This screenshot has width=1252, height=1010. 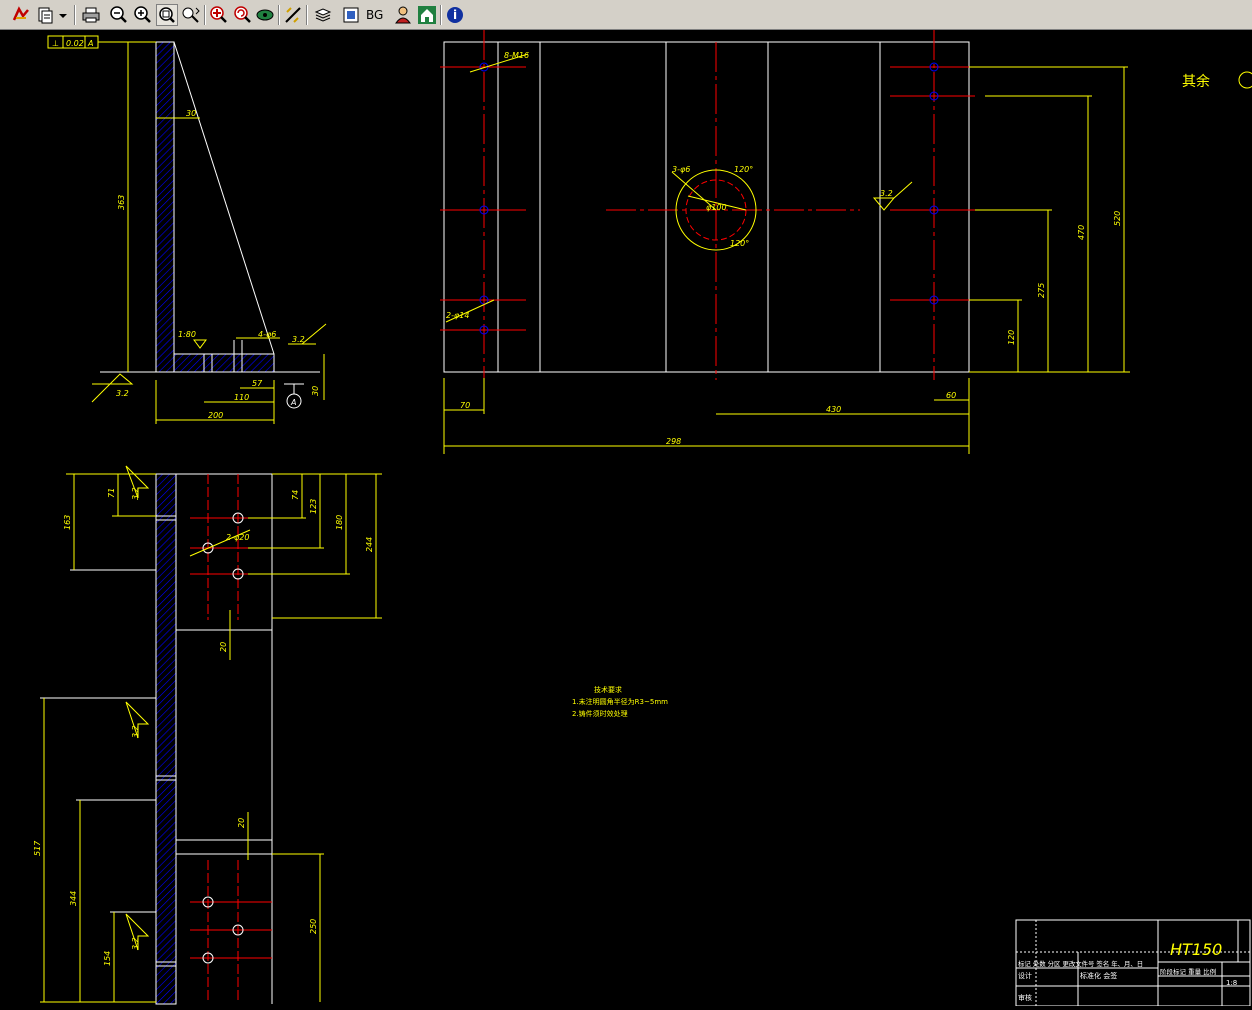 What do you see at coordinates (313, 506) in the screenshot?
I see `svg-text: 123` at bounding box center [313, 506].